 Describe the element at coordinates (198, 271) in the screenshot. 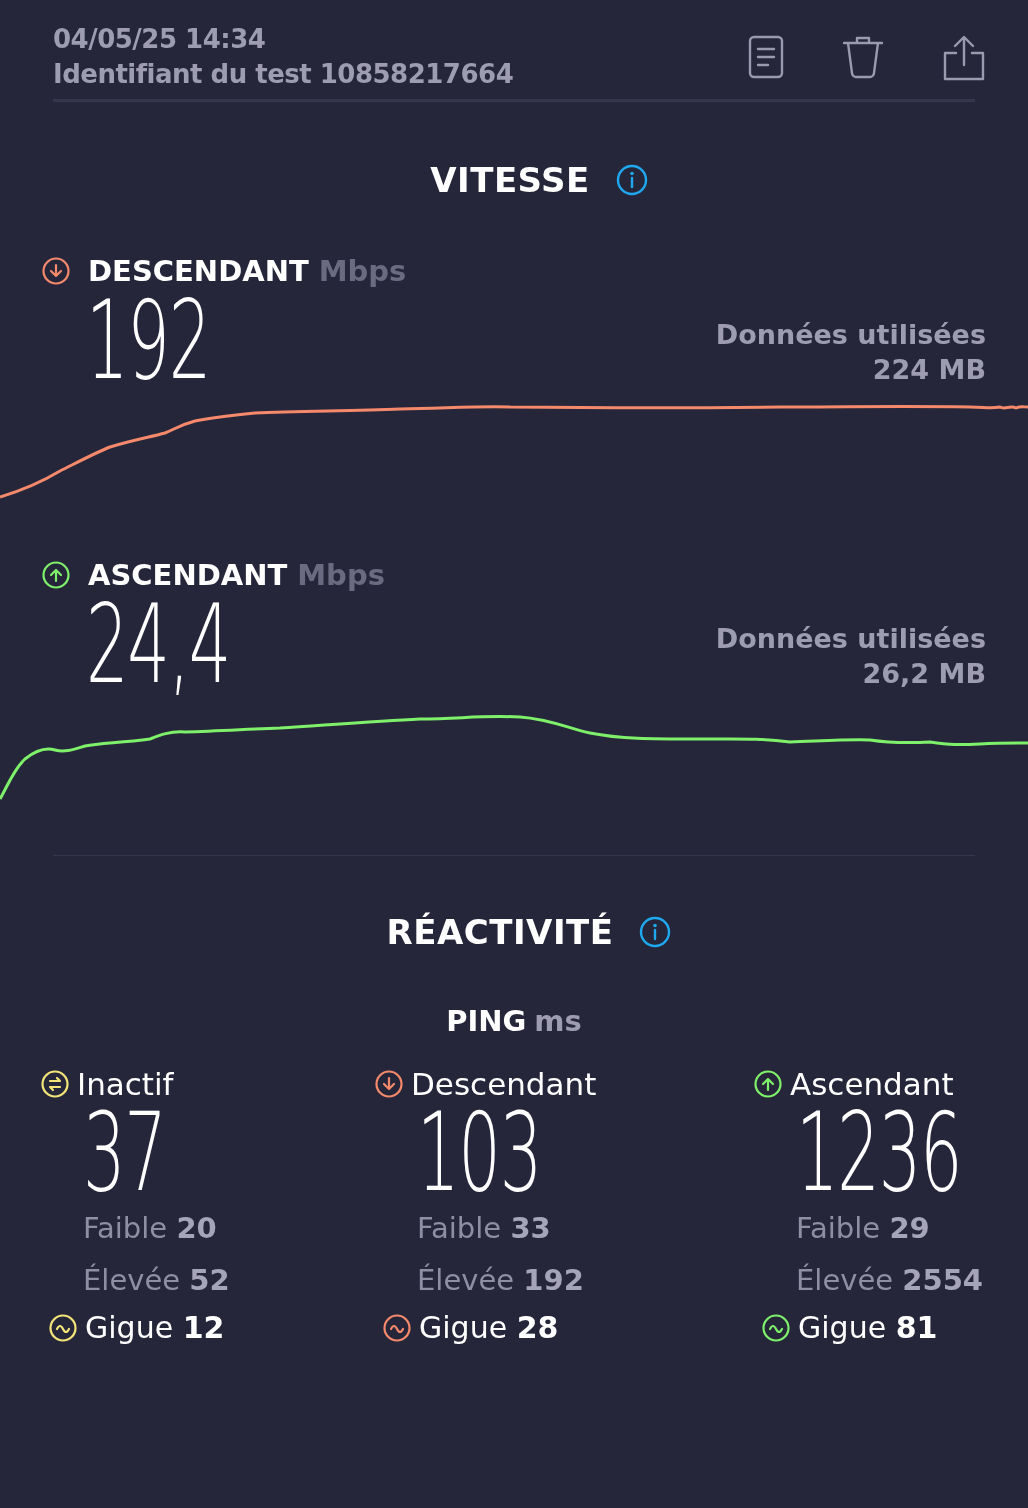

I see `test-label: DESCENDANT` at that location.